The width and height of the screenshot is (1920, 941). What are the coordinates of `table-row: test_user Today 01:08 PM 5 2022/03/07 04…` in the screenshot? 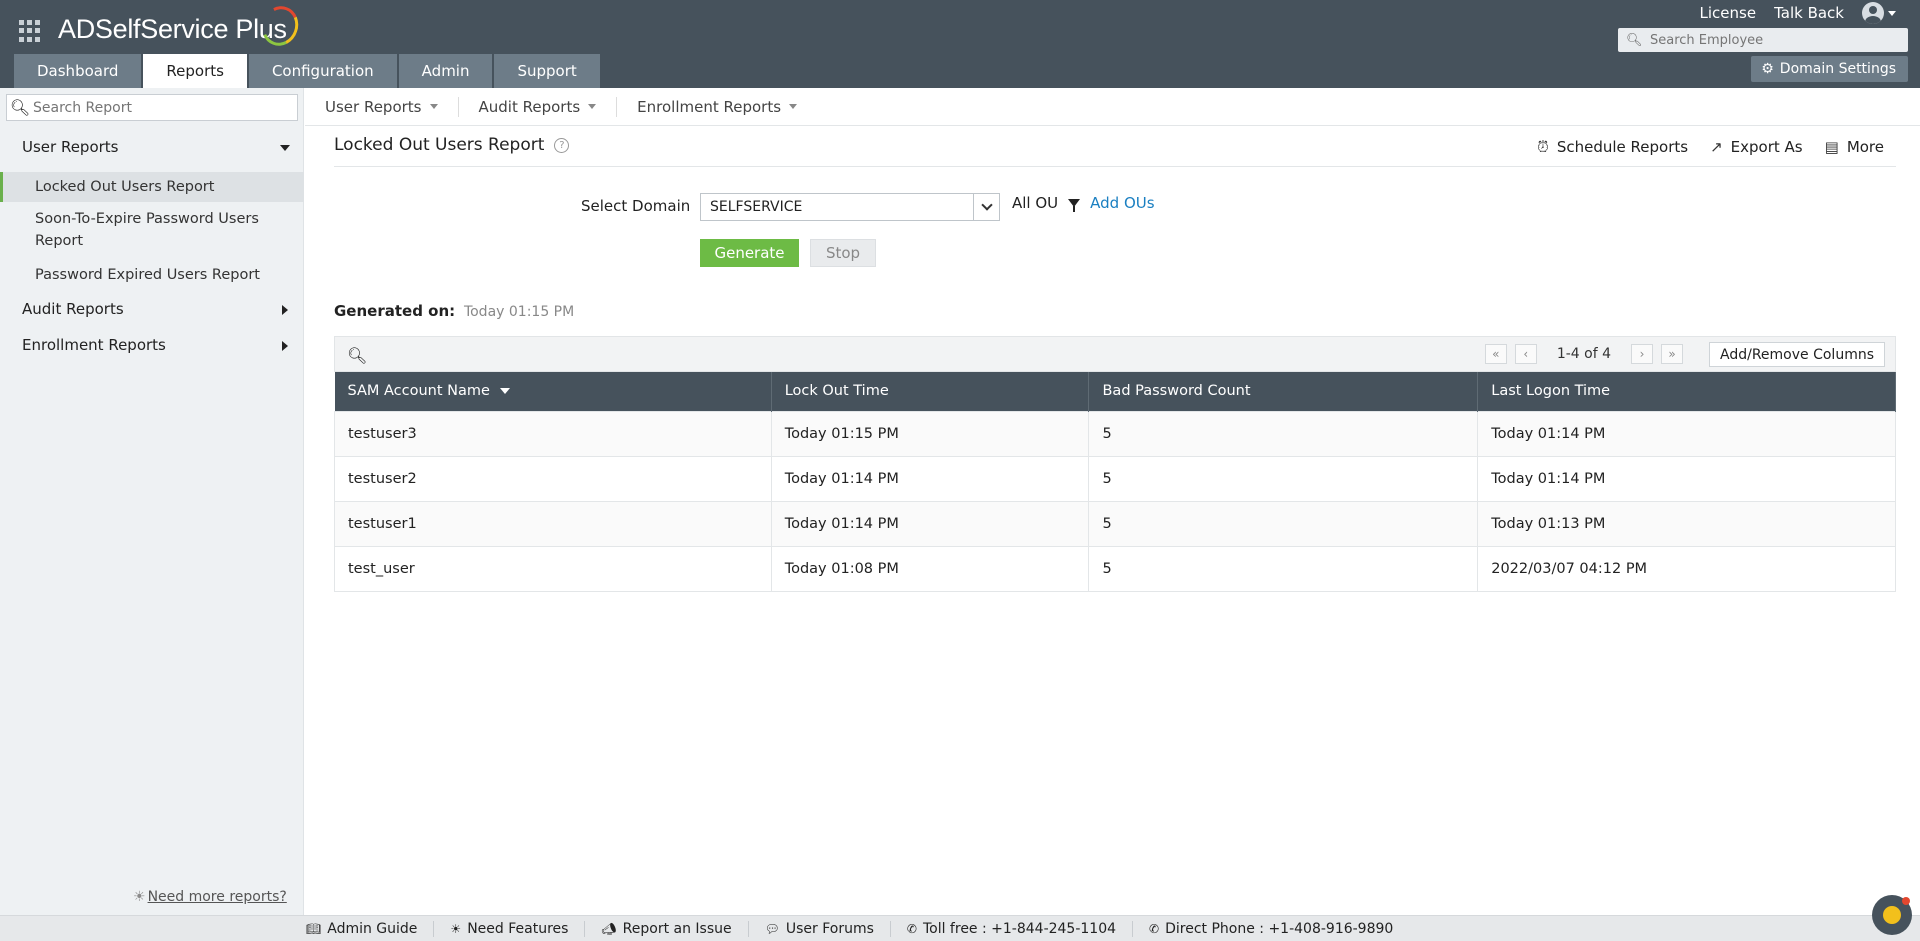 It's located at (1115, 568).